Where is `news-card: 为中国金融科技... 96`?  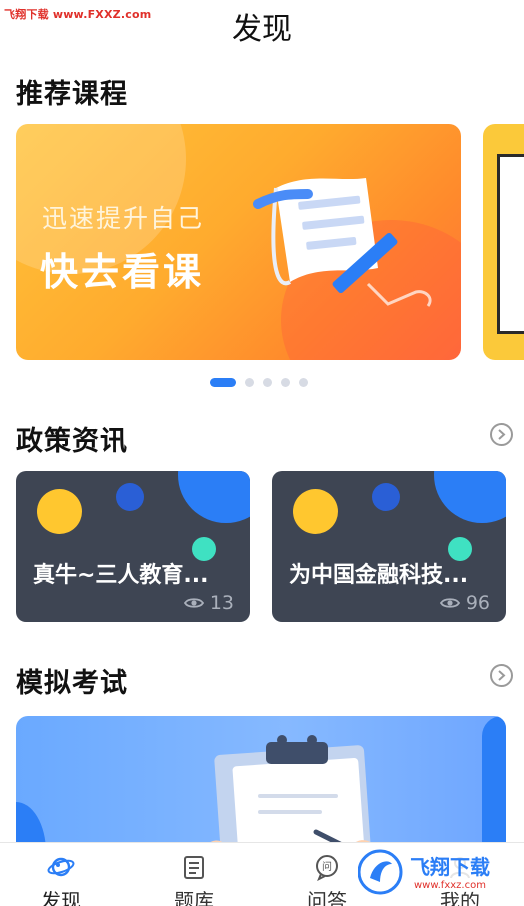 news-card: 为中国金融科技... 96 is located at coordinates (389, 546).